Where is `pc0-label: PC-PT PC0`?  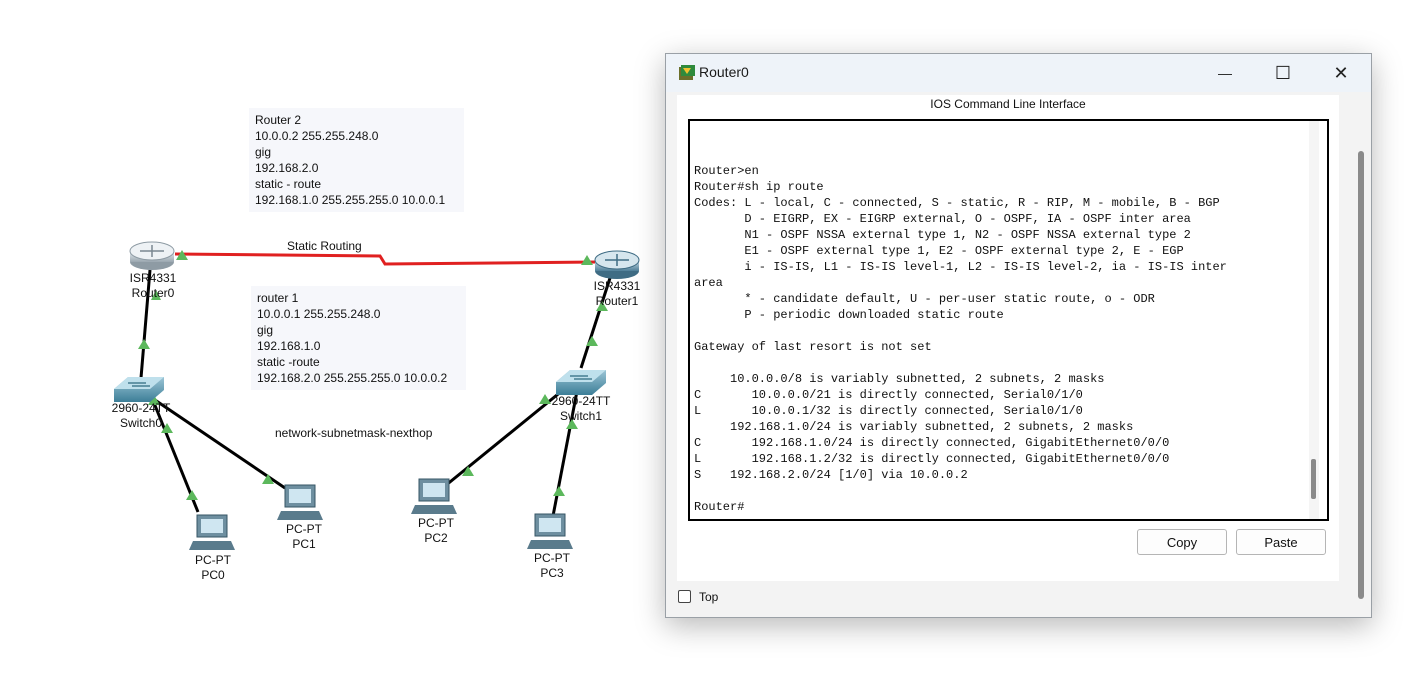
pc0-label: PC-PT PC0 is located at coordinates (213, 568).